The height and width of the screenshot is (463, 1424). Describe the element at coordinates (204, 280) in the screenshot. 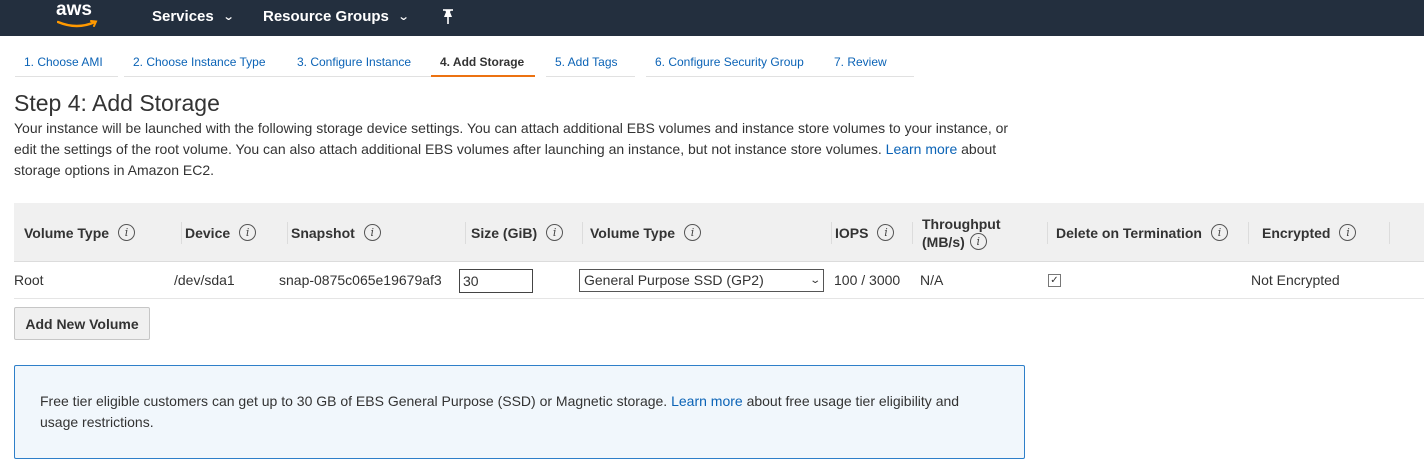

I see `cell-device: /dev/sda1` at that location.